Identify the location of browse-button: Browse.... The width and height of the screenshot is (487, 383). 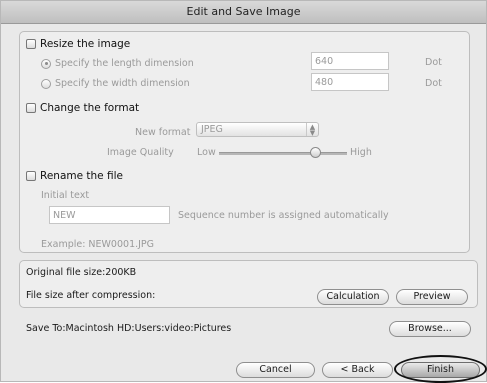
(430, 329).